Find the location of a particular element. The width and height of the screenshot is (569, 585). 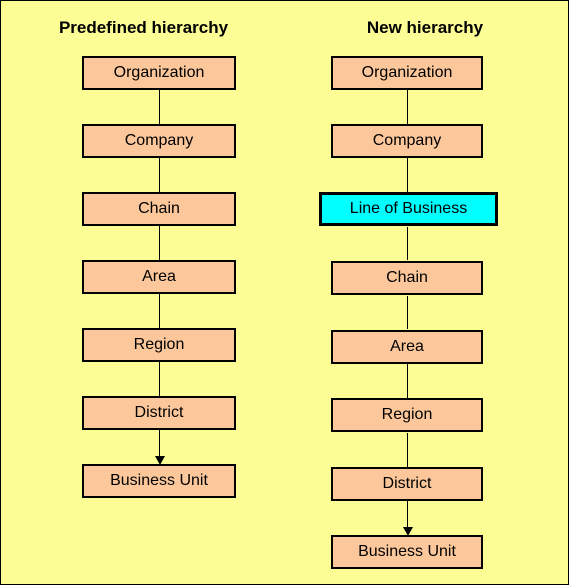

predefined-hierarchy-title: Predefined hierarchy is located at coordinates (143, 27).